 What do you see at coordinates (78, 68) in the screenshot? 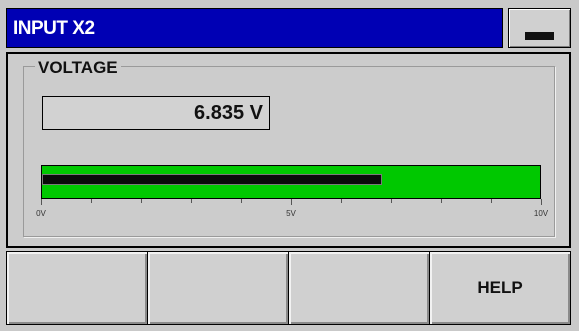
I see `voltage-group-label: VOLTAGE` at bounding box center [78, 68].